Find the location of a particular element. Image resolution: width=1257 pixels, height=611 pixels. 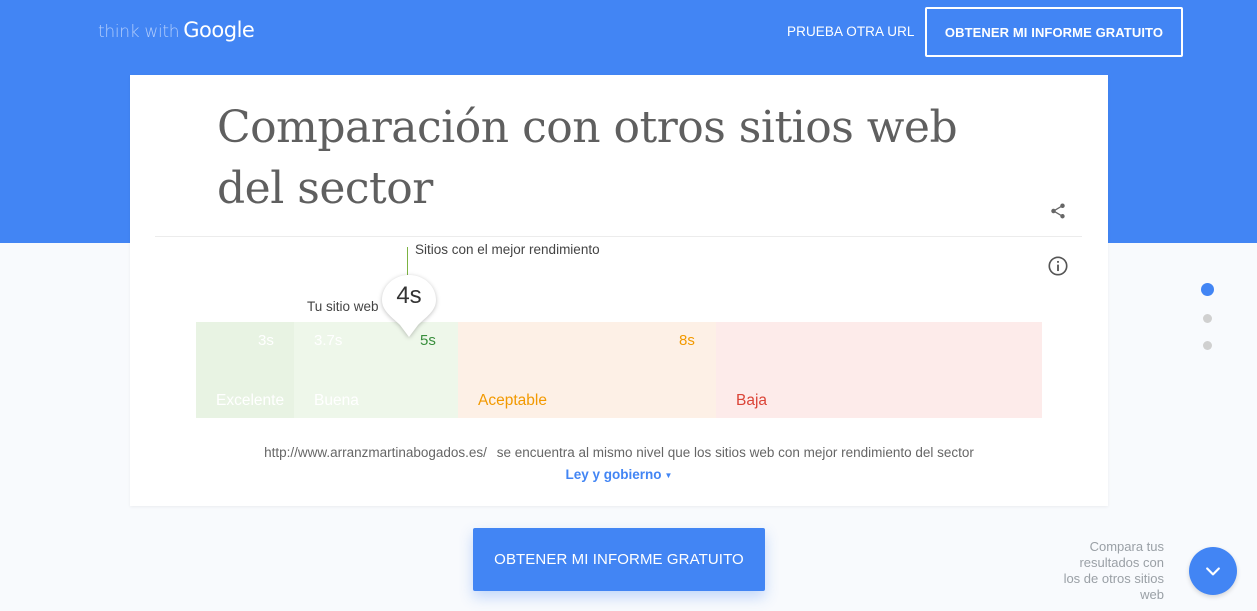

think-with-google-logo: think with Google is located at coordinates (176, 30).